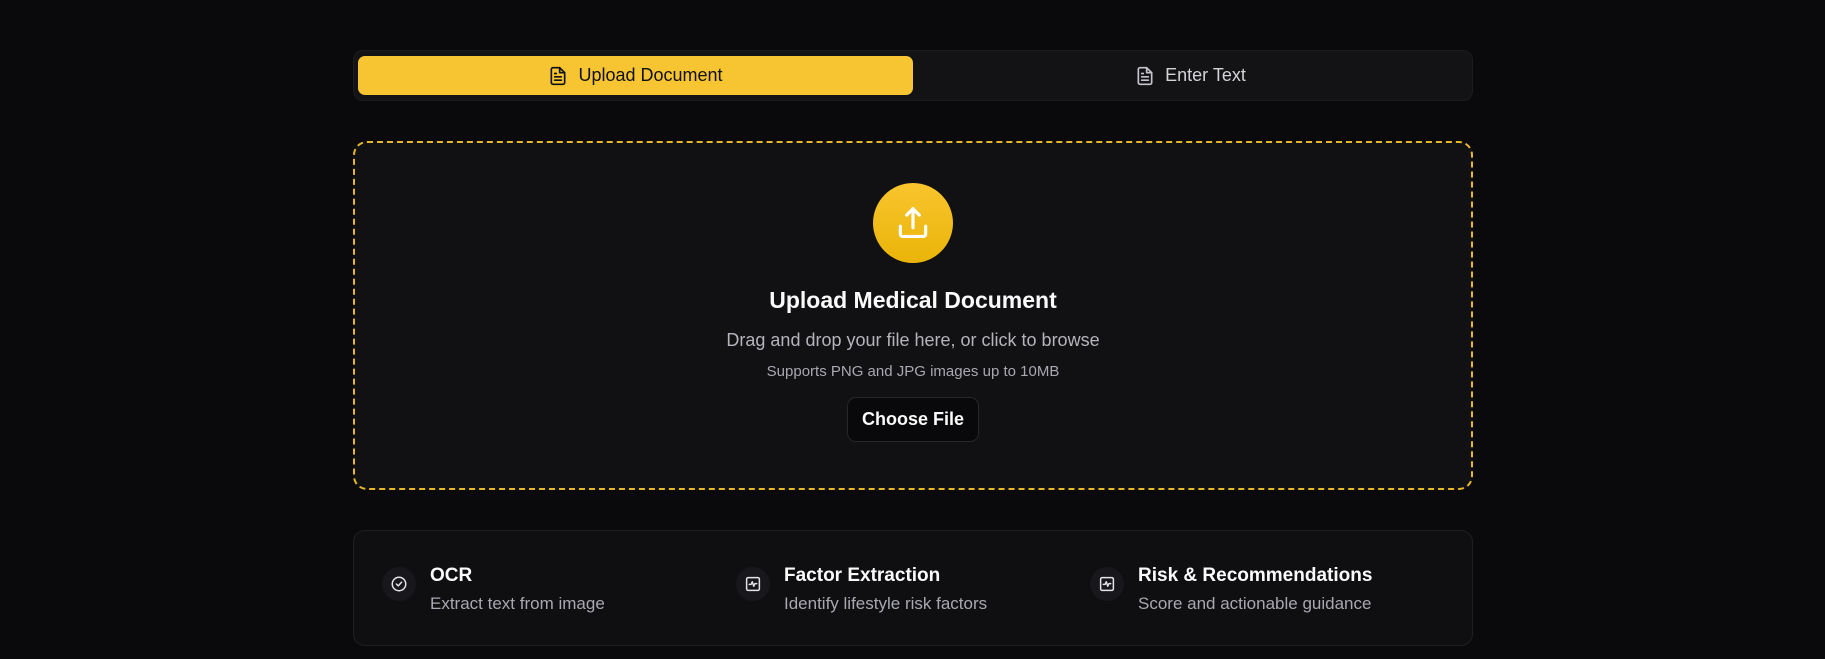 The height and width of the screenshot is (659, 1825). What do you see at coordinates (1205, 75) in the screenshot?
I see `tab-label: Enter Text` at bounding box center [1205, 75].